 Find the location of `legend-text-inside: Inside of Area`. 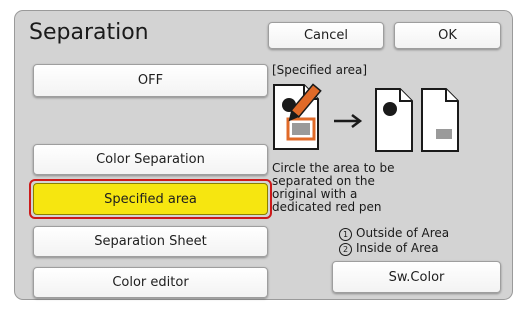

legend-text-inside: Inside of Area is located at coordinates (397, 248).